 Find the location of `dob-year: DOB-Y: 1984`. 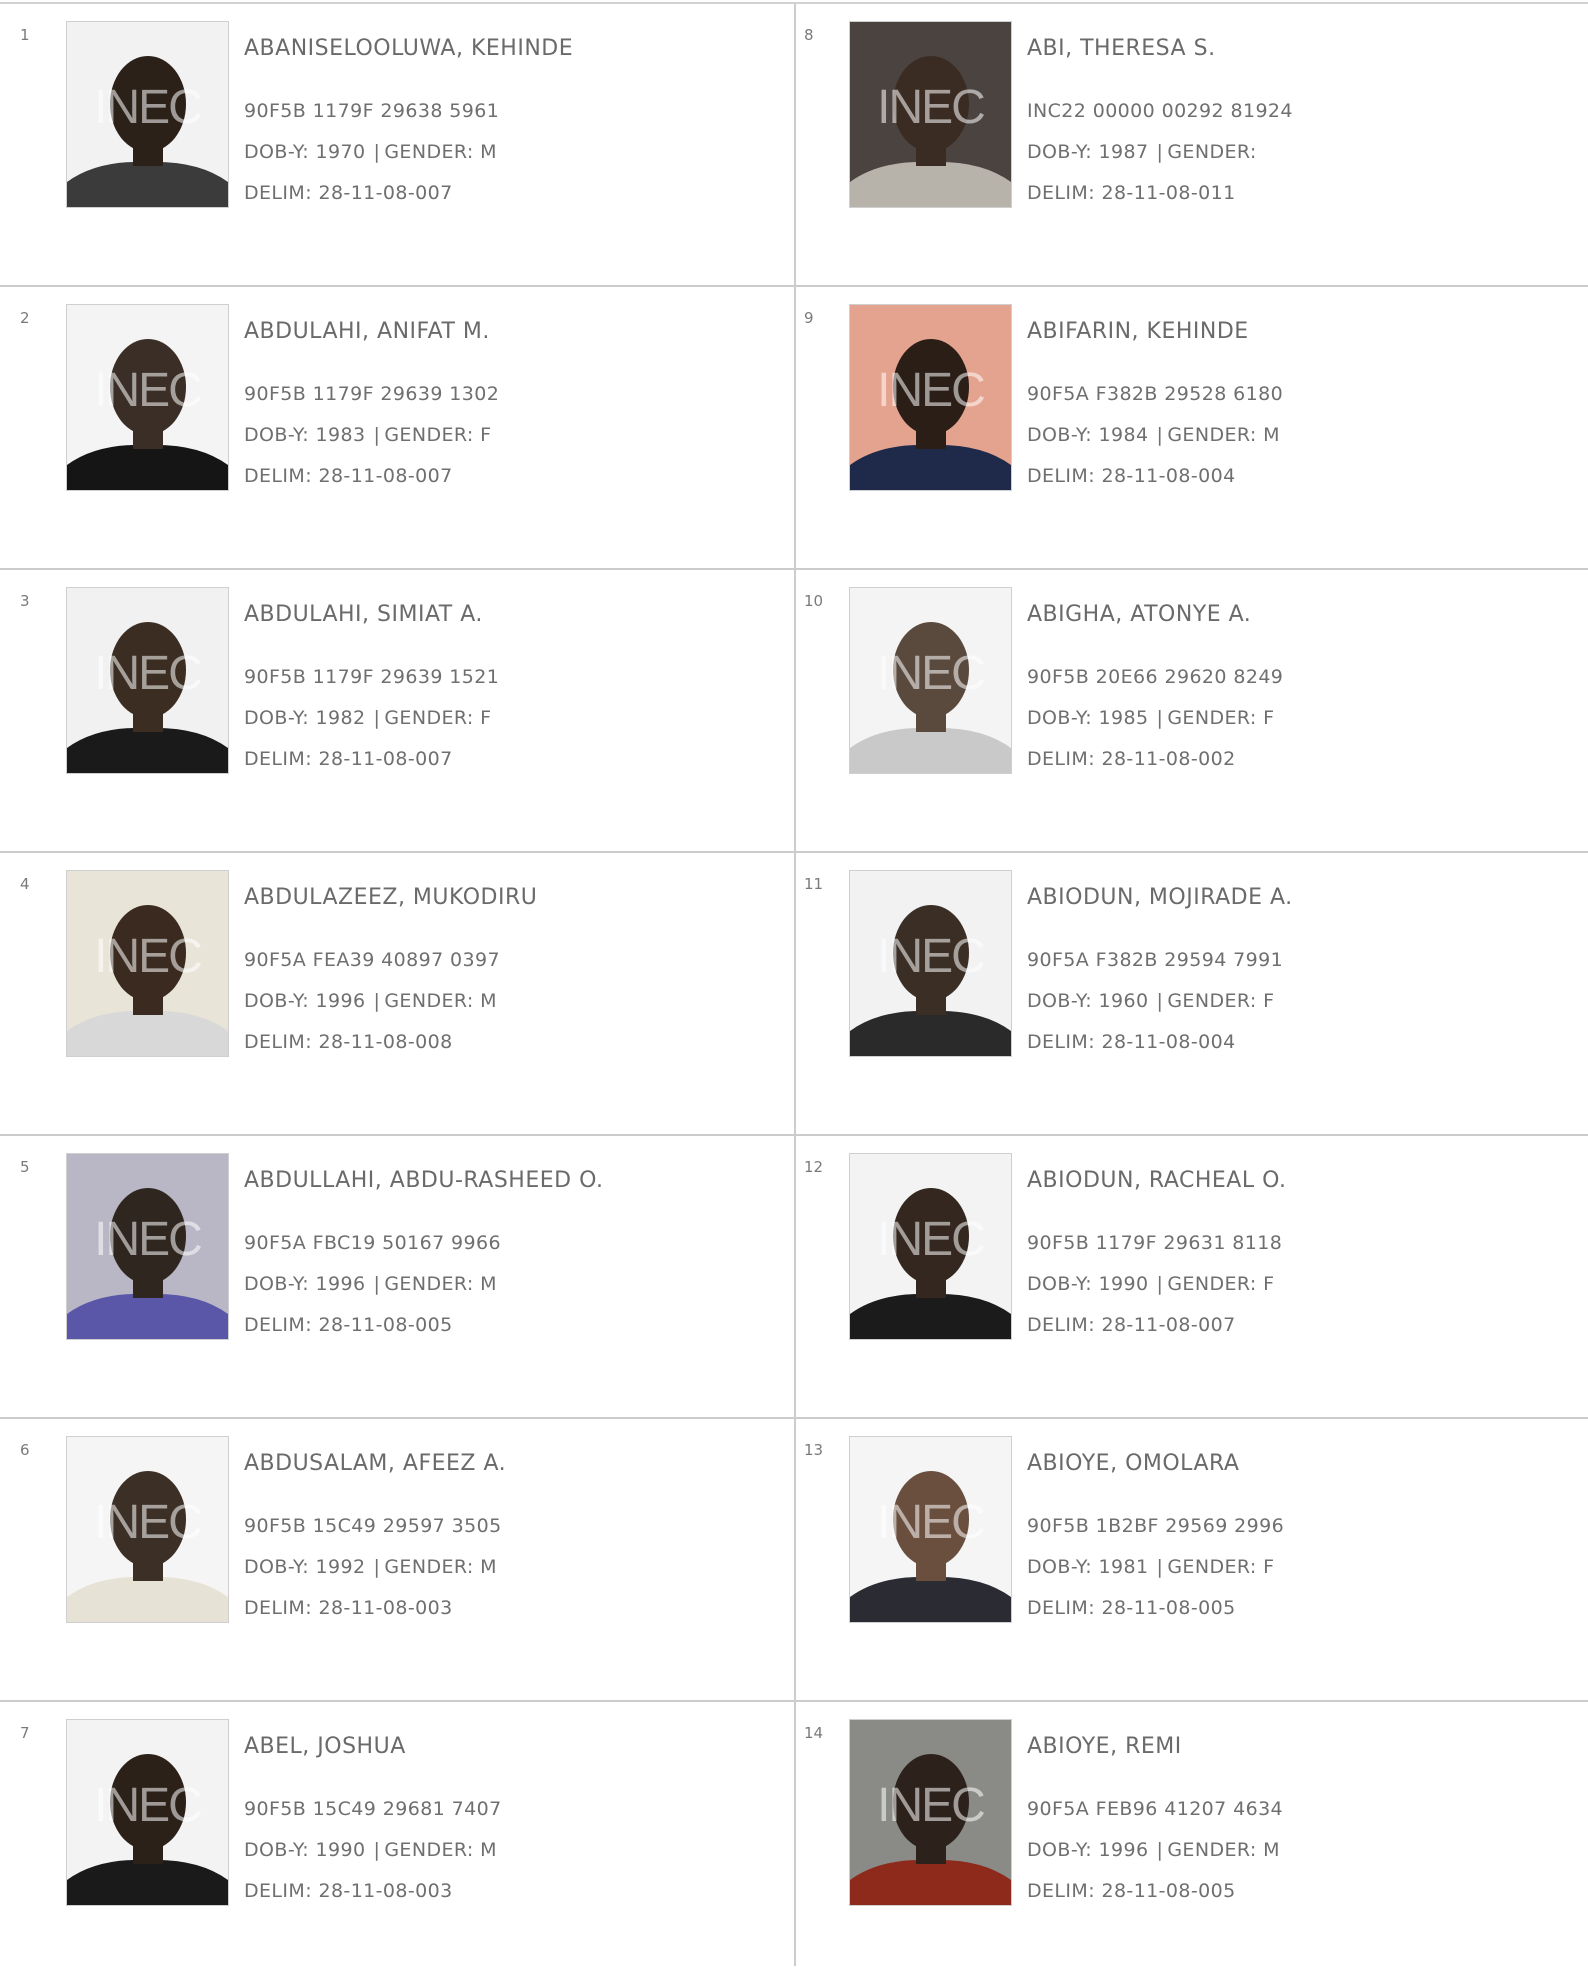

dob-year: DOB-Y: 1984 is located at coordinates (1088, 435).